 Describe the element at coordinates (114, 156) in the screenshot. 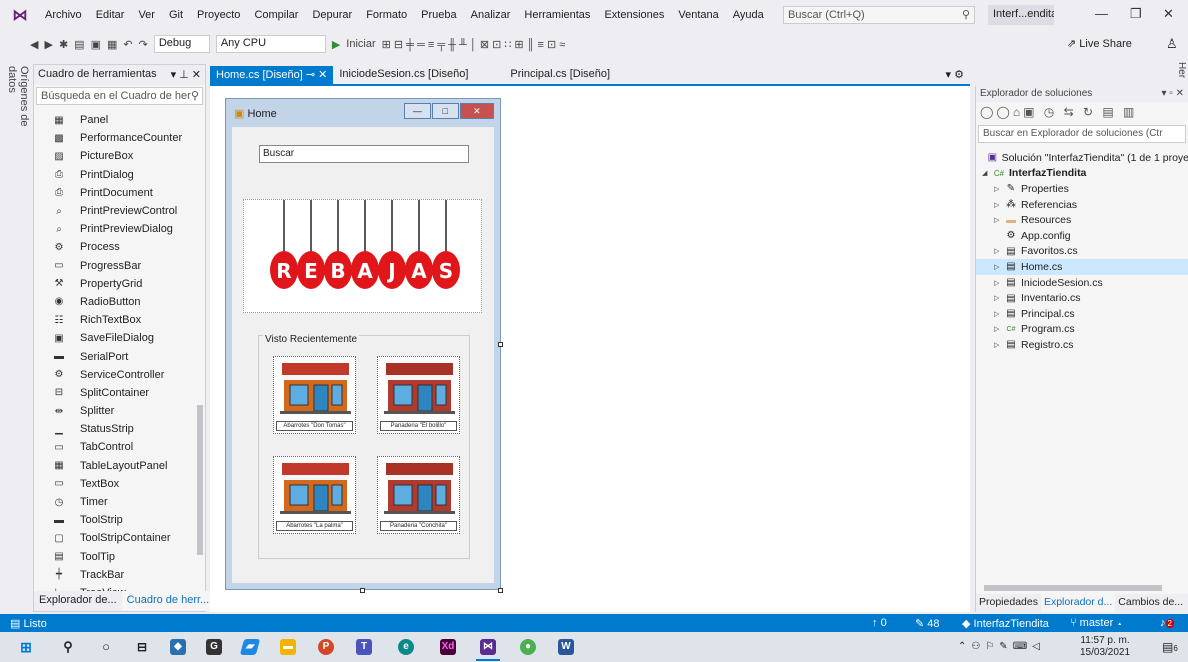

I see `toolbox-item-picturebox: ▨ PictureBox` at that location.